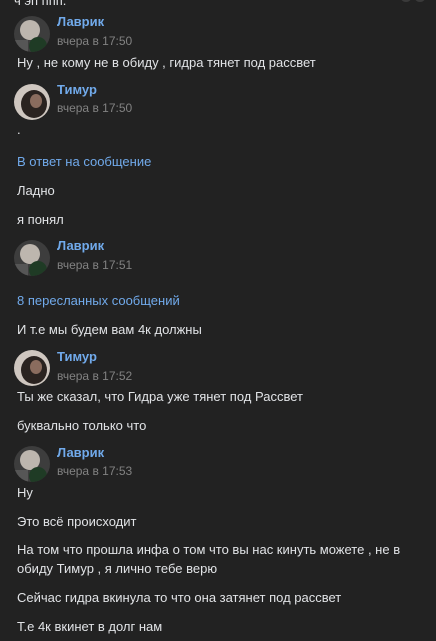 The width and height of the screenshot is (436, 641). Describe the element at coordinates (90, 626) in the screenshot. I see `message-text: Т.е 4к вкинет в долг нам` at that location.